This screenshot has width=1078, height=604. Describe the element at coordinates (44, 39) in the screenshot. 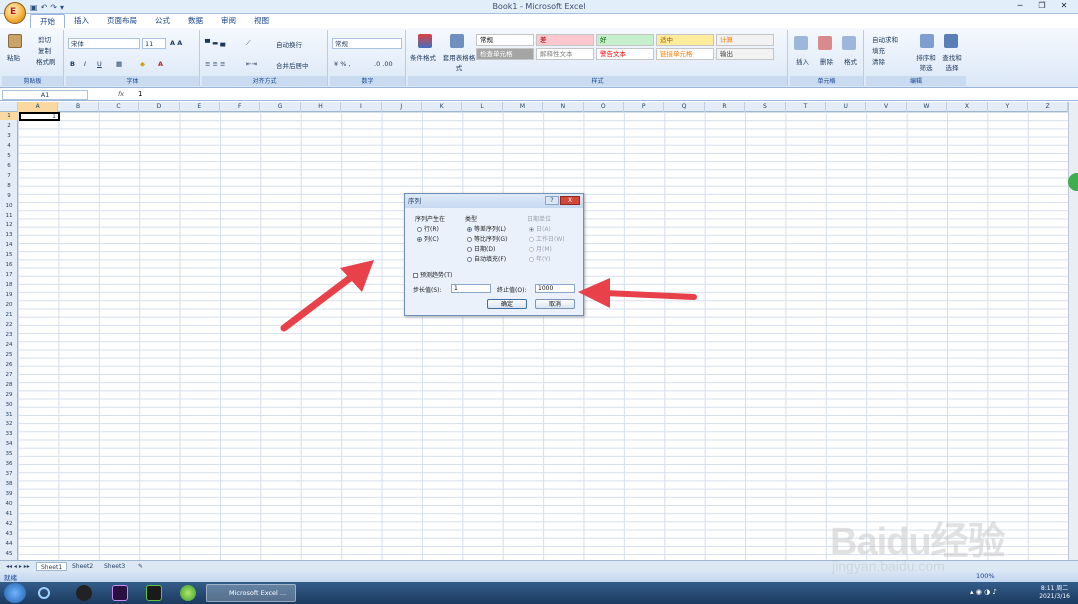

I see `cut-button: 剪切` at that location.